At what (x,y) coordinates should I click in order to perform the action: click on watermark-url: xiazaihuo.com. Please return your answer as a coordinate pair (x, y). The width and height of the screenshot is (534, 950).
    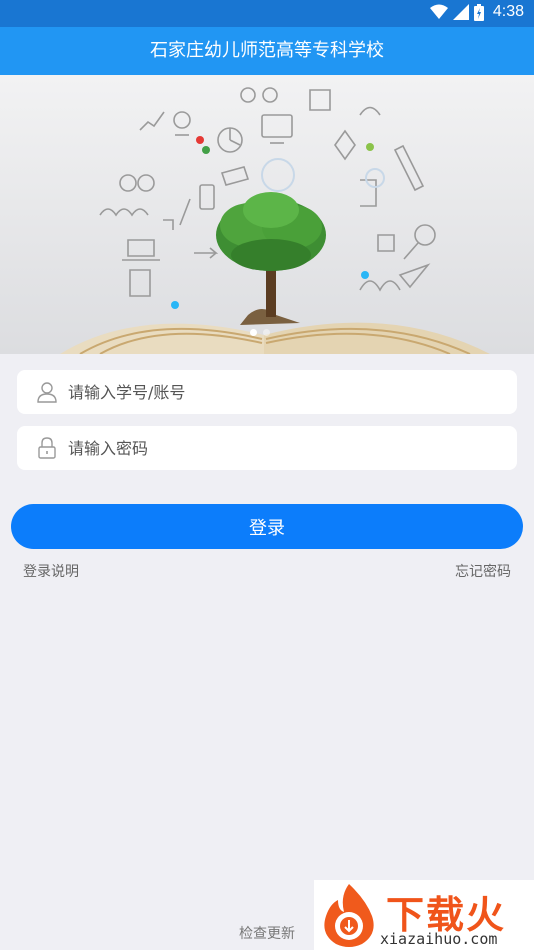
    Looking at the image, I should click on (439, 939).